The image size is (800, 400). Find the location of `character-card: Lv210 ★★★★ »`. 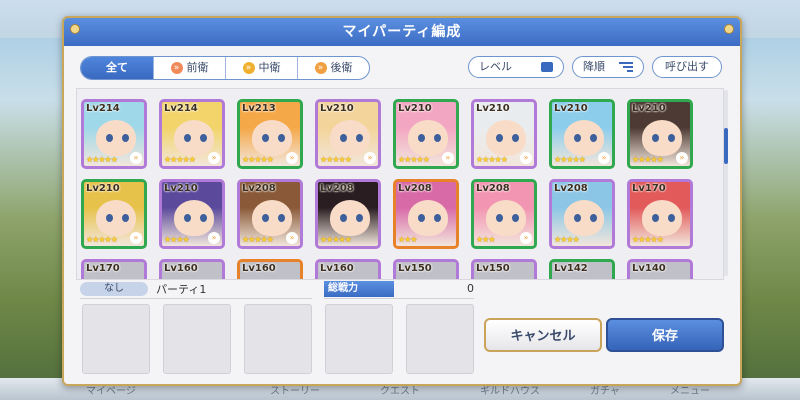

character-card: Lv210 ★★★★ » is located at coordinates (192, 214).